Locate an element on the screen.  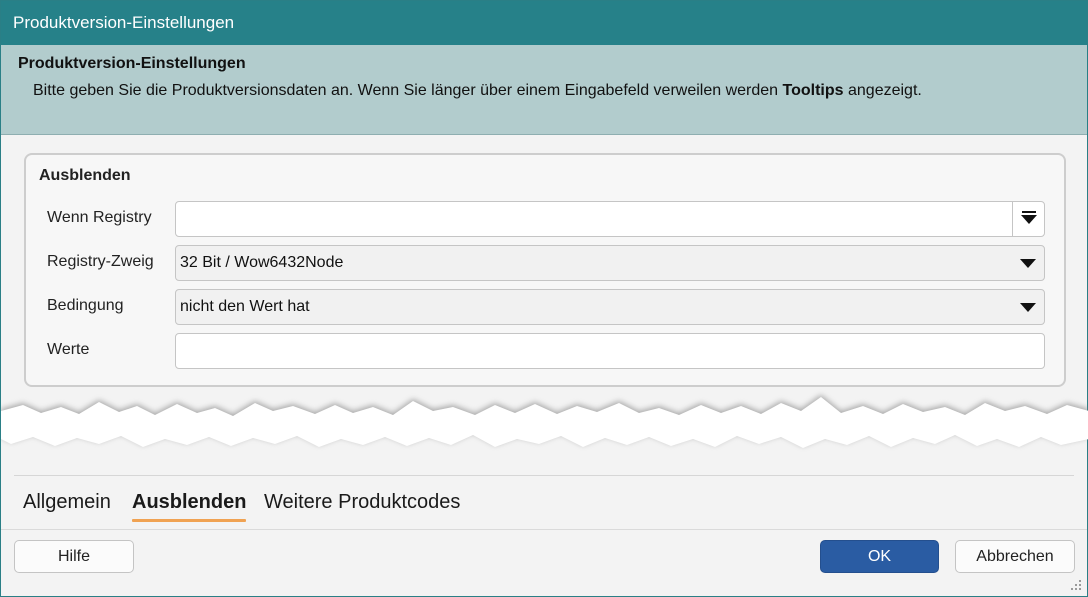
footer-separator is located at coordinates (544, 529).